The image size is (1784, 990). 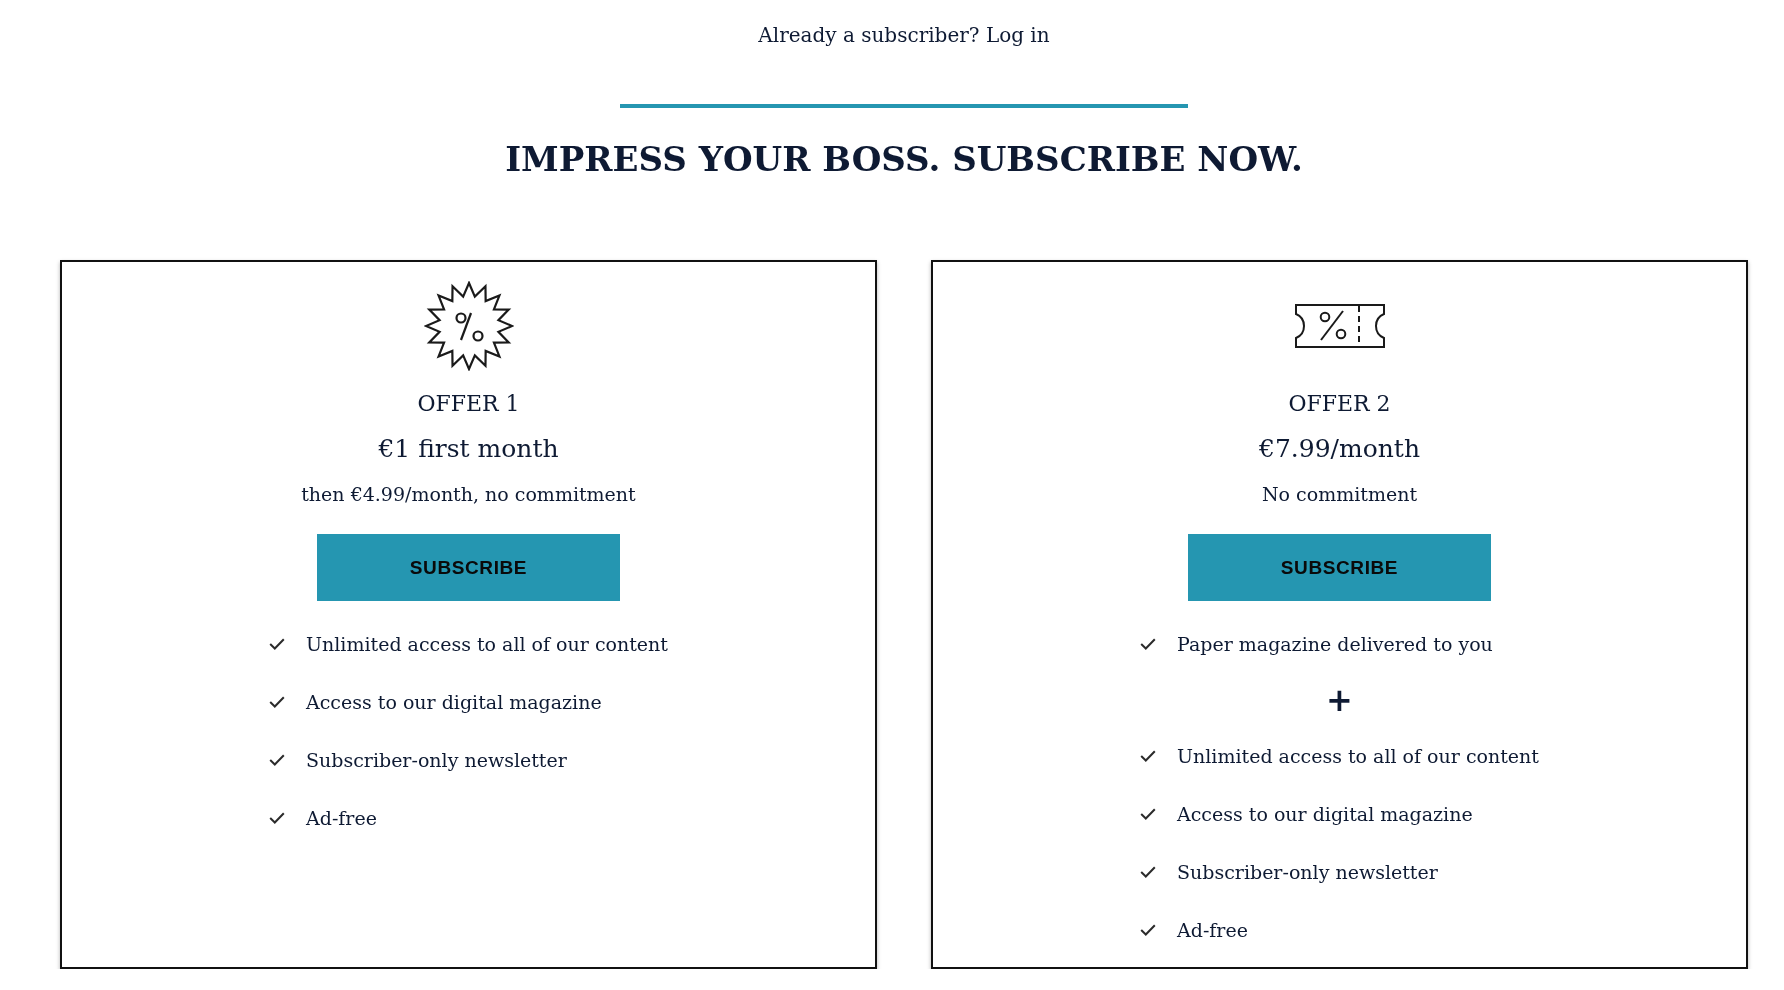 I want to click on offer-price: €7.99/month, so click(x=1339, y=449).